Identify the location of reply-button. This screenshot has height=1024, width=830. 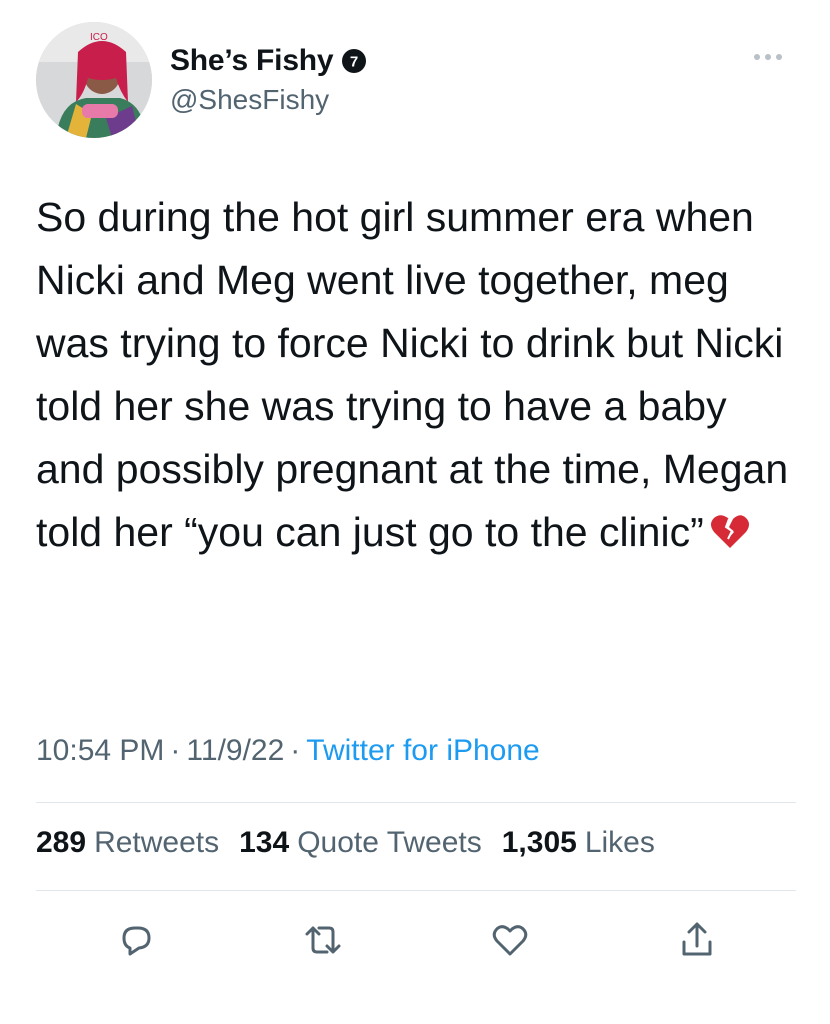
(136, 940).